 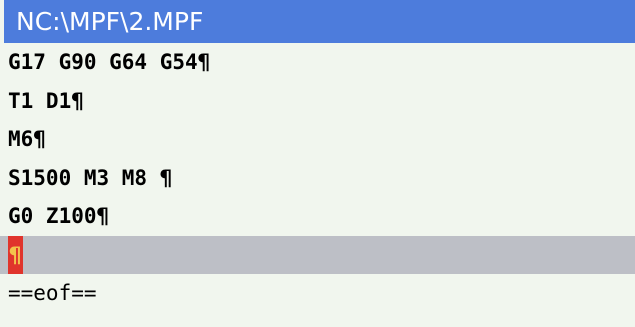 I want to click on program-line-5: G0 Z100¶, so click(x=317, y=216).